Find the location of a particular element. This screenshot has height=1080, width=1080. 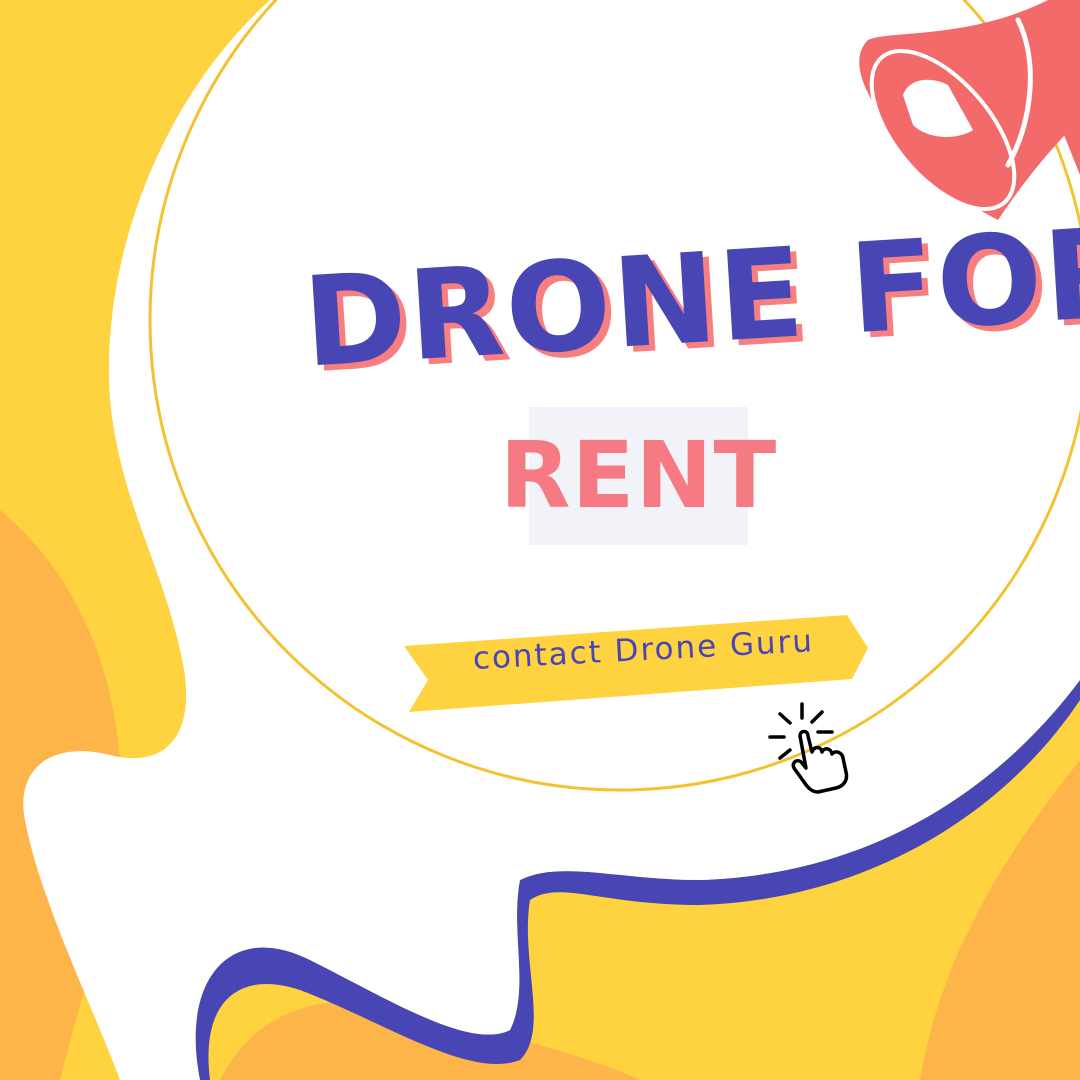

megaphone-icon is located at coordinates (964, 112).